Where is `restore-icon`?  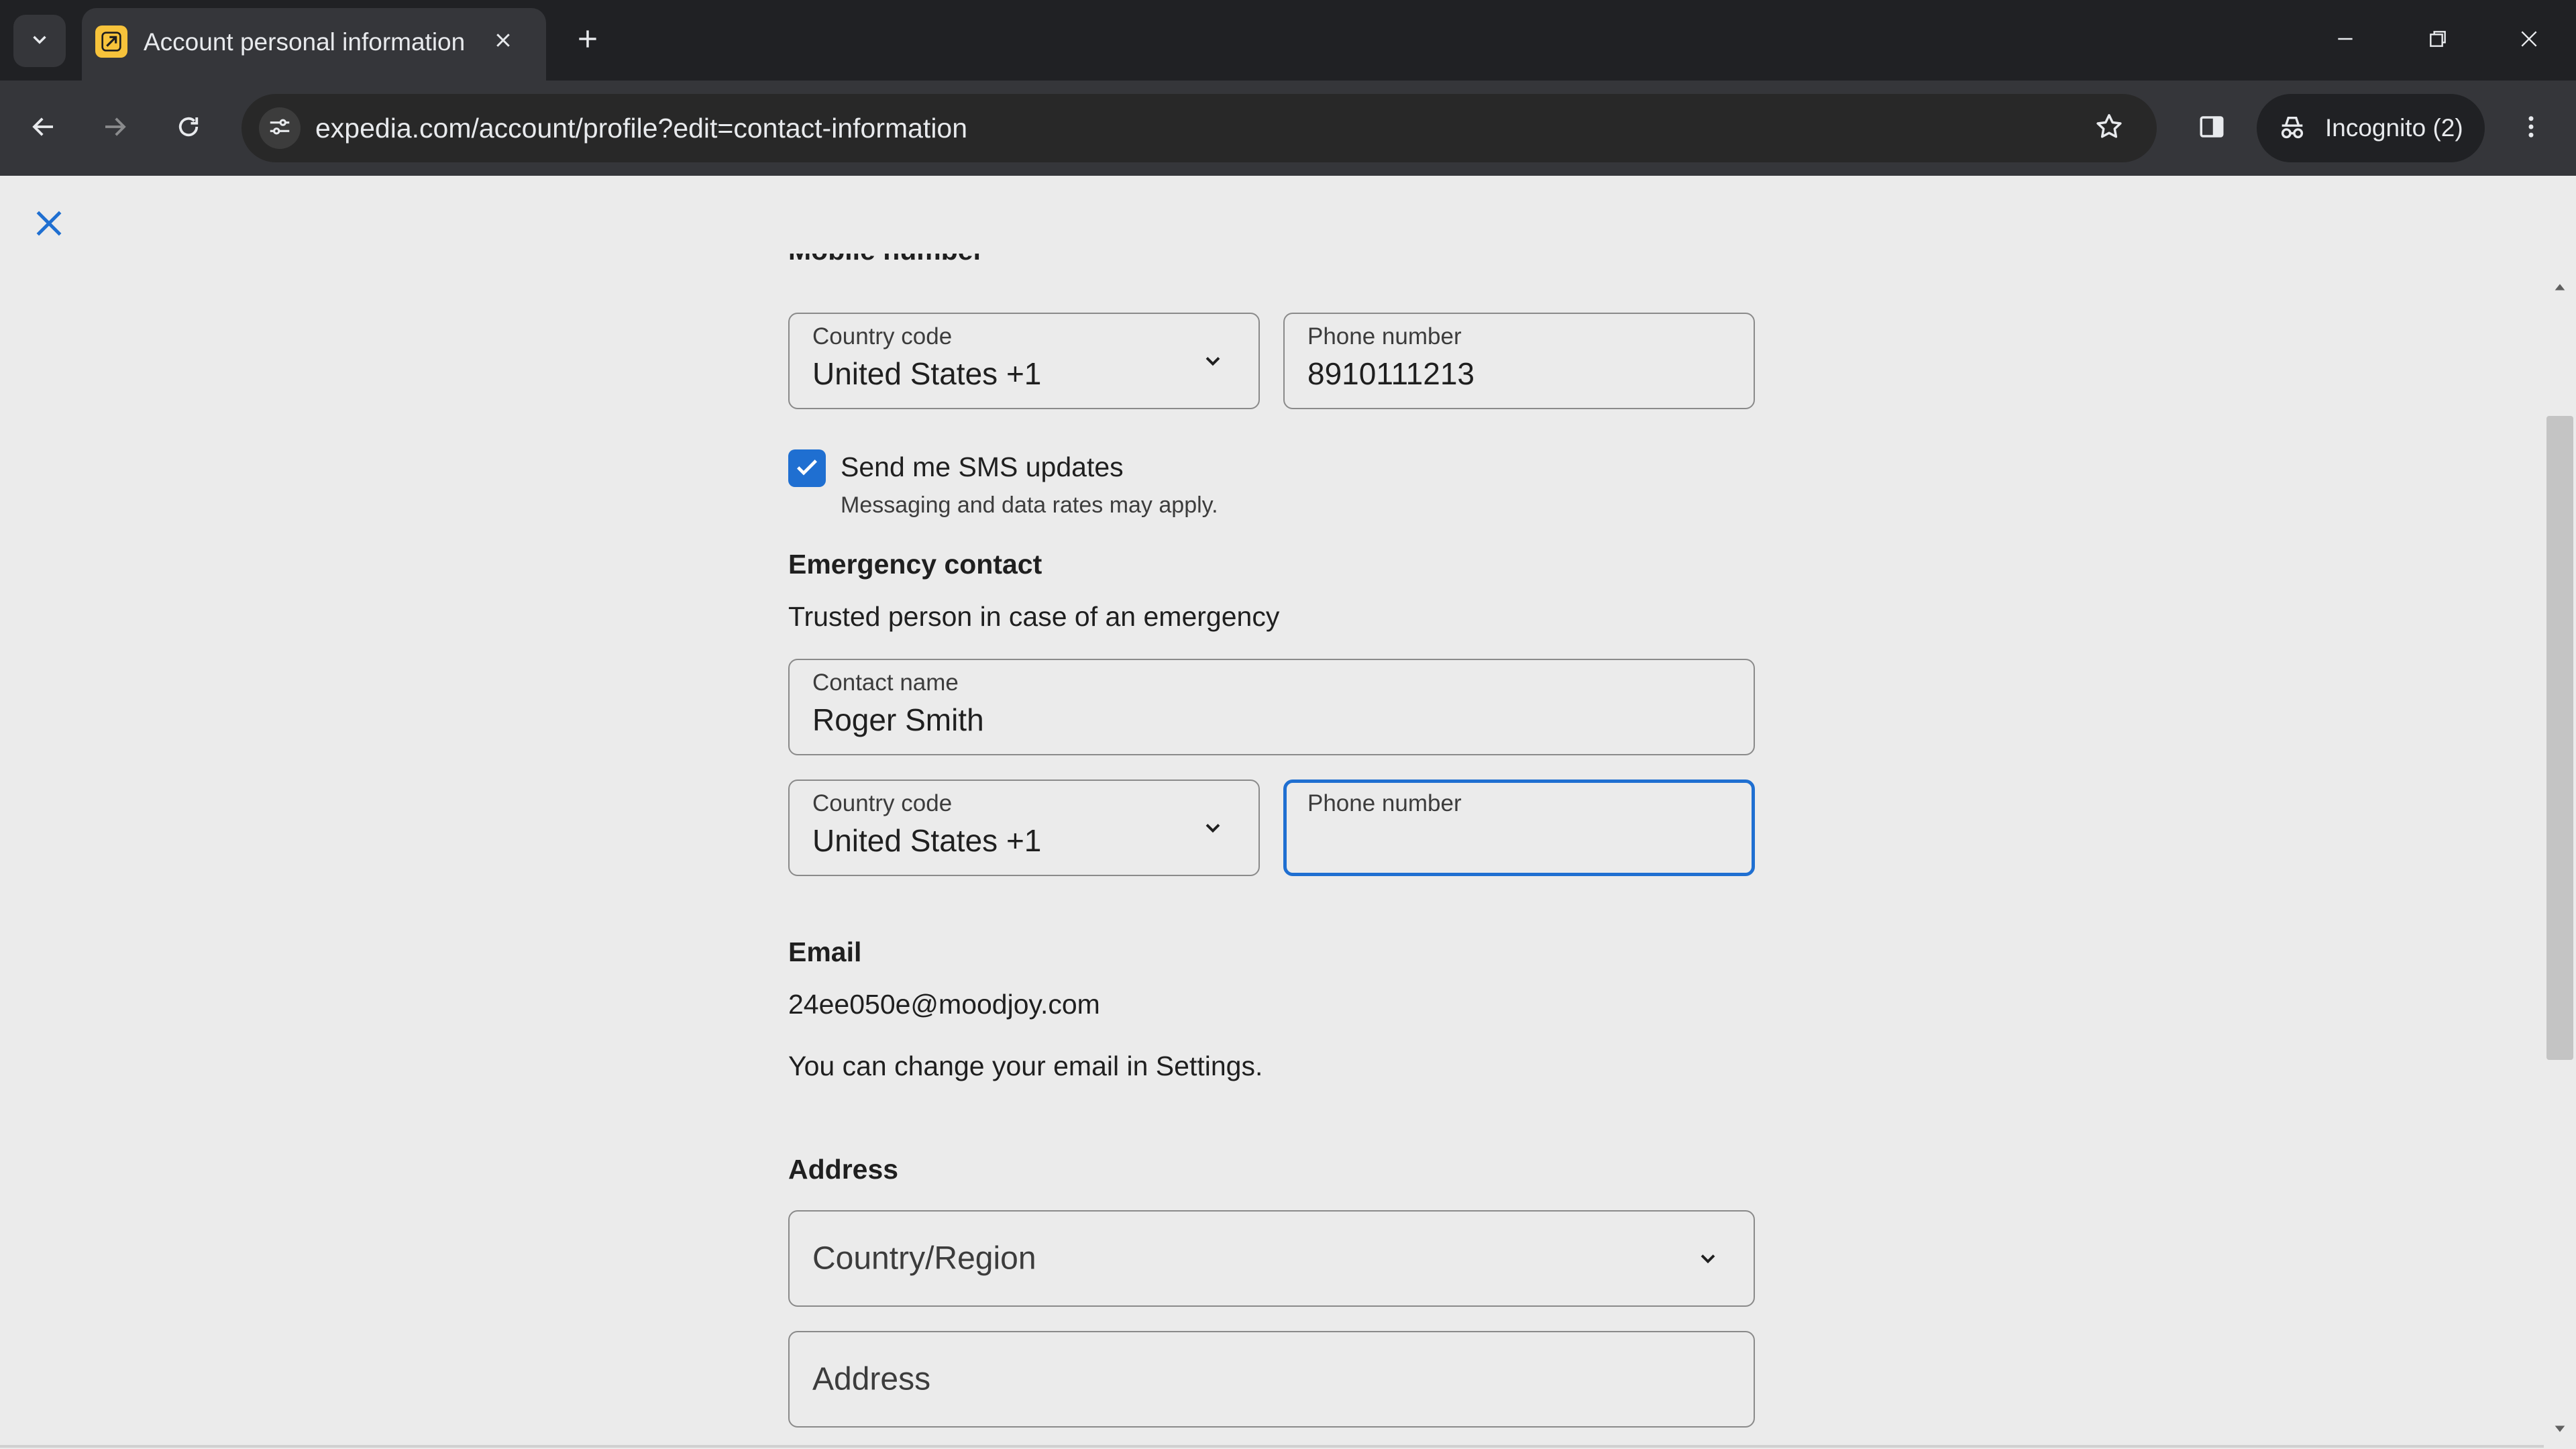
restore-icon is located at coordinates (2438, 40).